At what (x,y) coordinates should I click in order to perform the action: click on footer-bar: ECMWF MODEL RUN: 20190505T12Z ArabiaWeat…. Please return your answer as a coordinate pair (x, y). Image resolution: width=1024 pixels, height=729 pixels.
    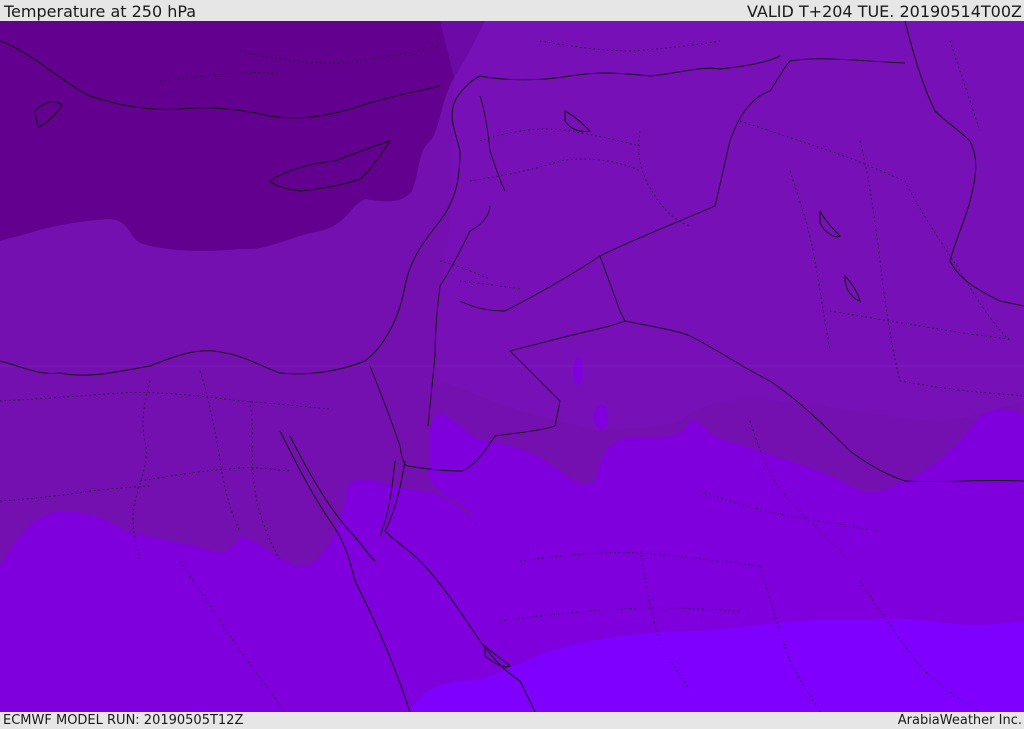
    Looking at the image, I should click on (512, 720).